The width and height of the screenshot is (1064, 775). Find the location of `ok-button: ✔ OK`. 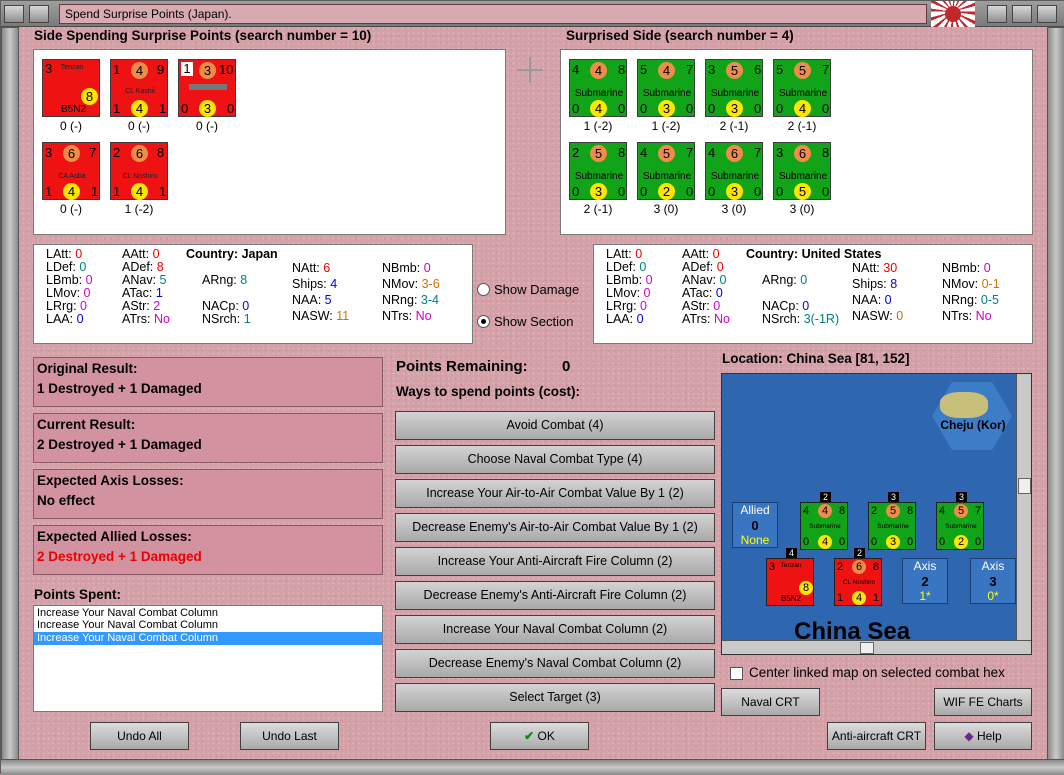

ok-button: ✔ OK is located at coordinates (539, 736).